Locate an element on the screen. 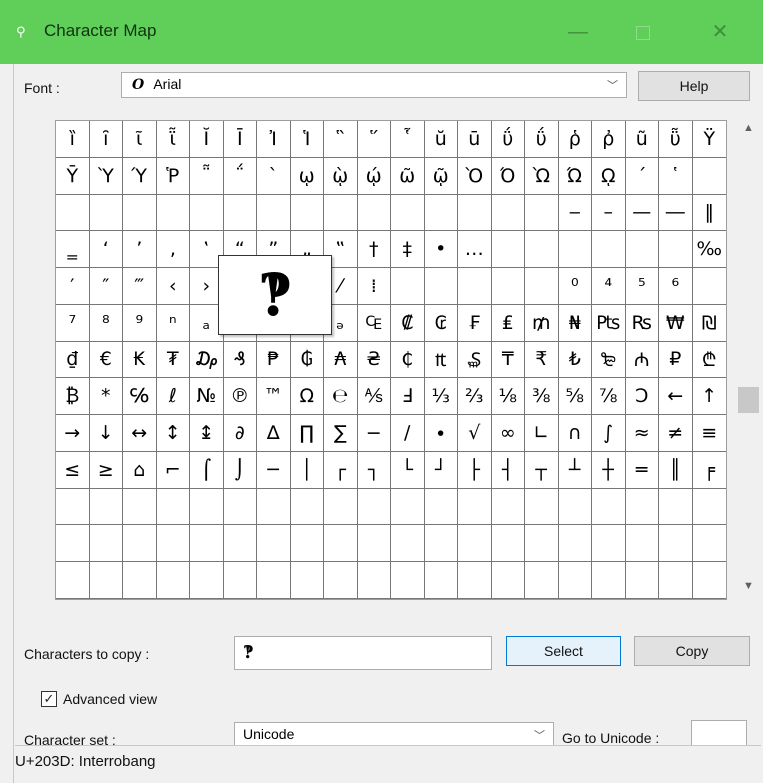 The image size is (763, 783). font-dropdown: O Arial ﹀ is located at coordinates (374, 85).